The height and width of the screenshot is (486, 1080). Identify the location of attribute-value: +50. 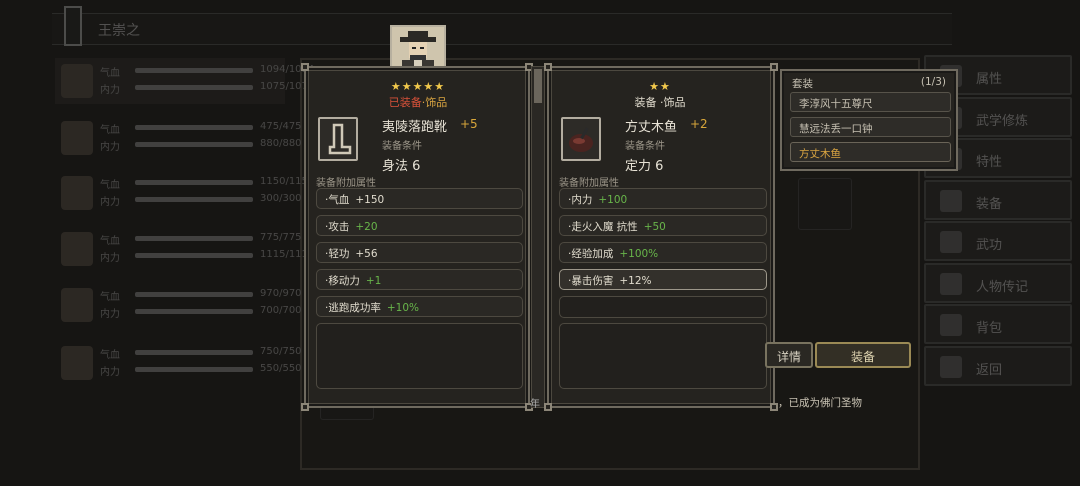
(654, 227).